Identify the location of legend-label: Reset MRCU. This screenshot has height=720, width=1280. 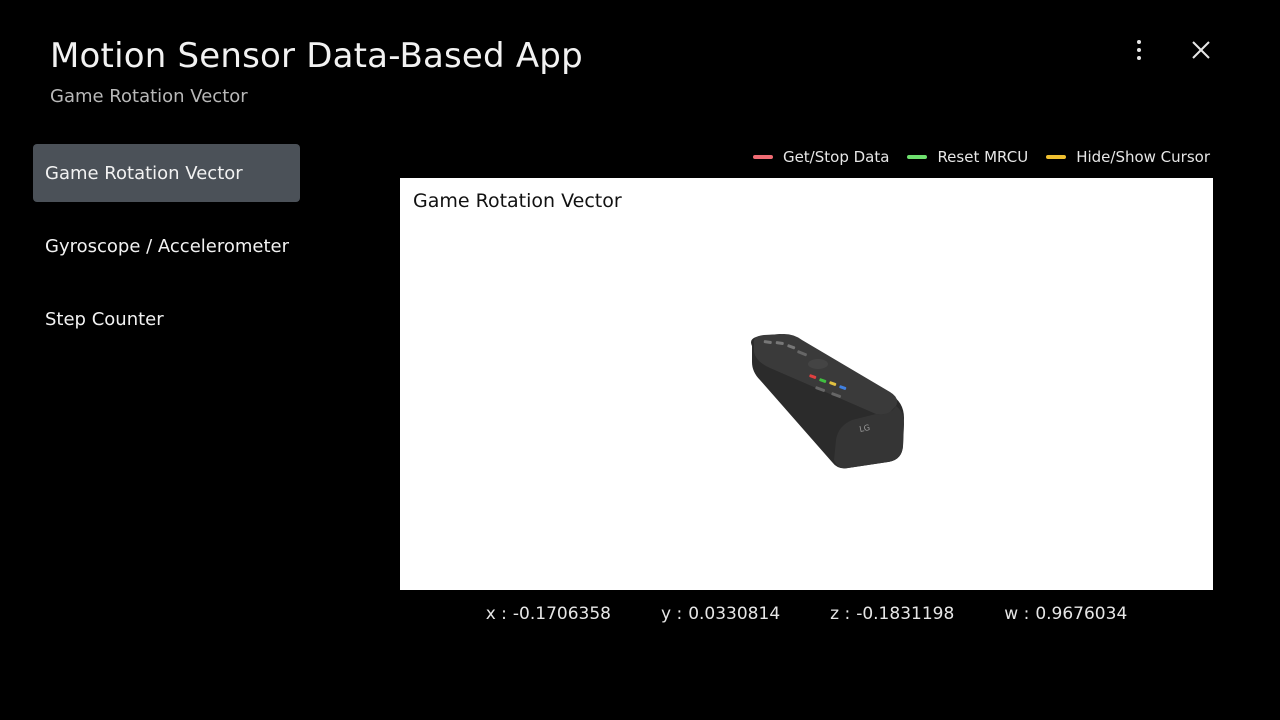
(983, 157).